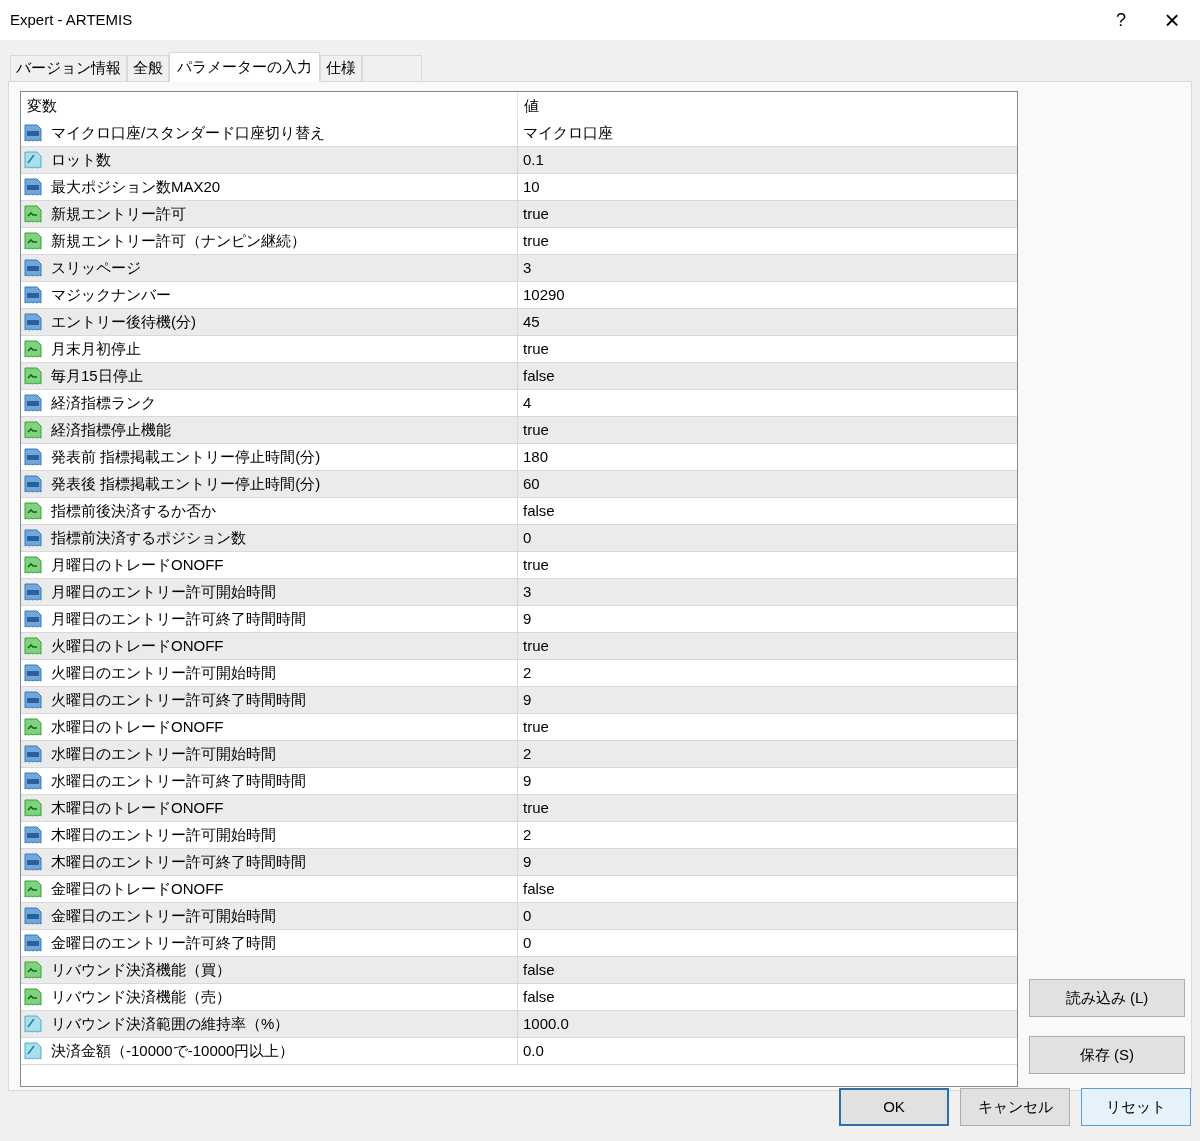 The image size is (1200, 1141). I want to click on tab: バージョン情報, so click(68, 68).